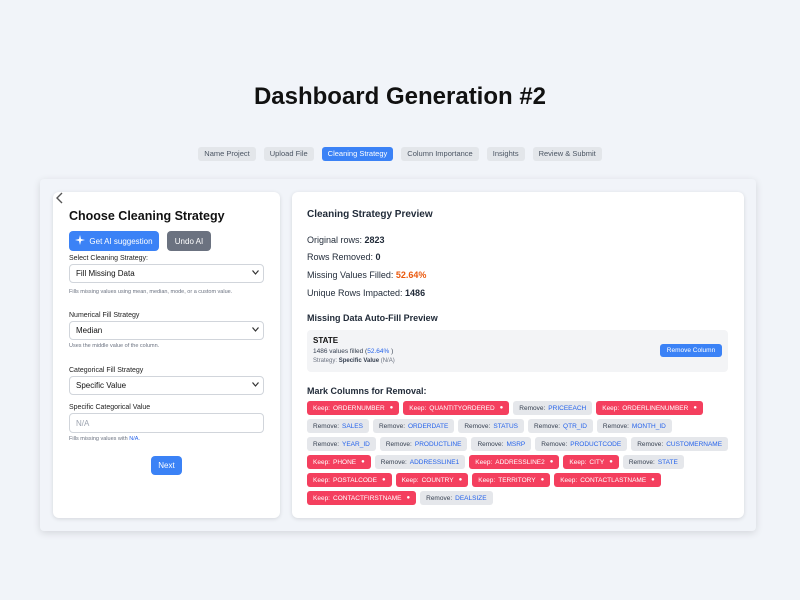  Describe the element at coordinates (134, 439) in the screenshot. I see `specific-help-value: N/A.` at that location.